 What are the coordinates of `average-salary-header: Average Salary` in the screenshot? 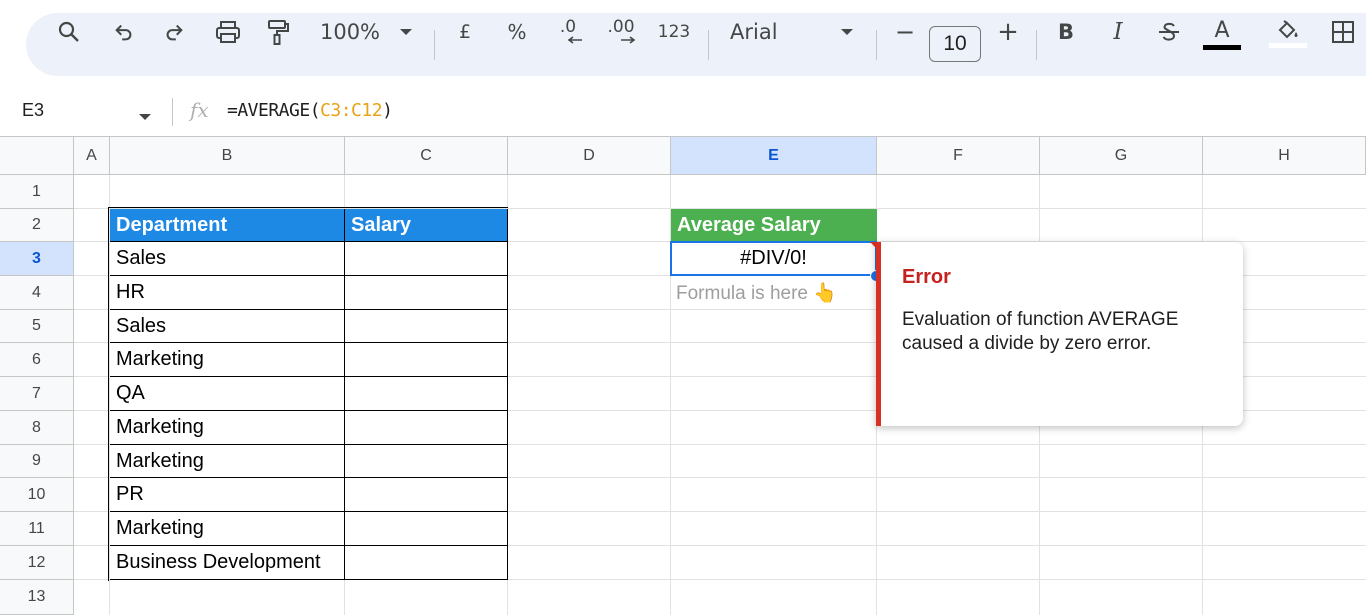 It's located at (774, 225).